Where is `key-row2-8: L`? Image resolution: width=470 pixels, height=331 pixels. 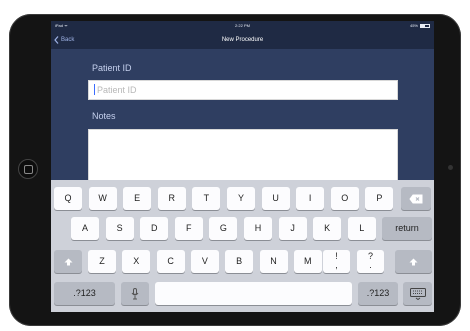 key-row2-8: L is located at coordinates (361, 228).